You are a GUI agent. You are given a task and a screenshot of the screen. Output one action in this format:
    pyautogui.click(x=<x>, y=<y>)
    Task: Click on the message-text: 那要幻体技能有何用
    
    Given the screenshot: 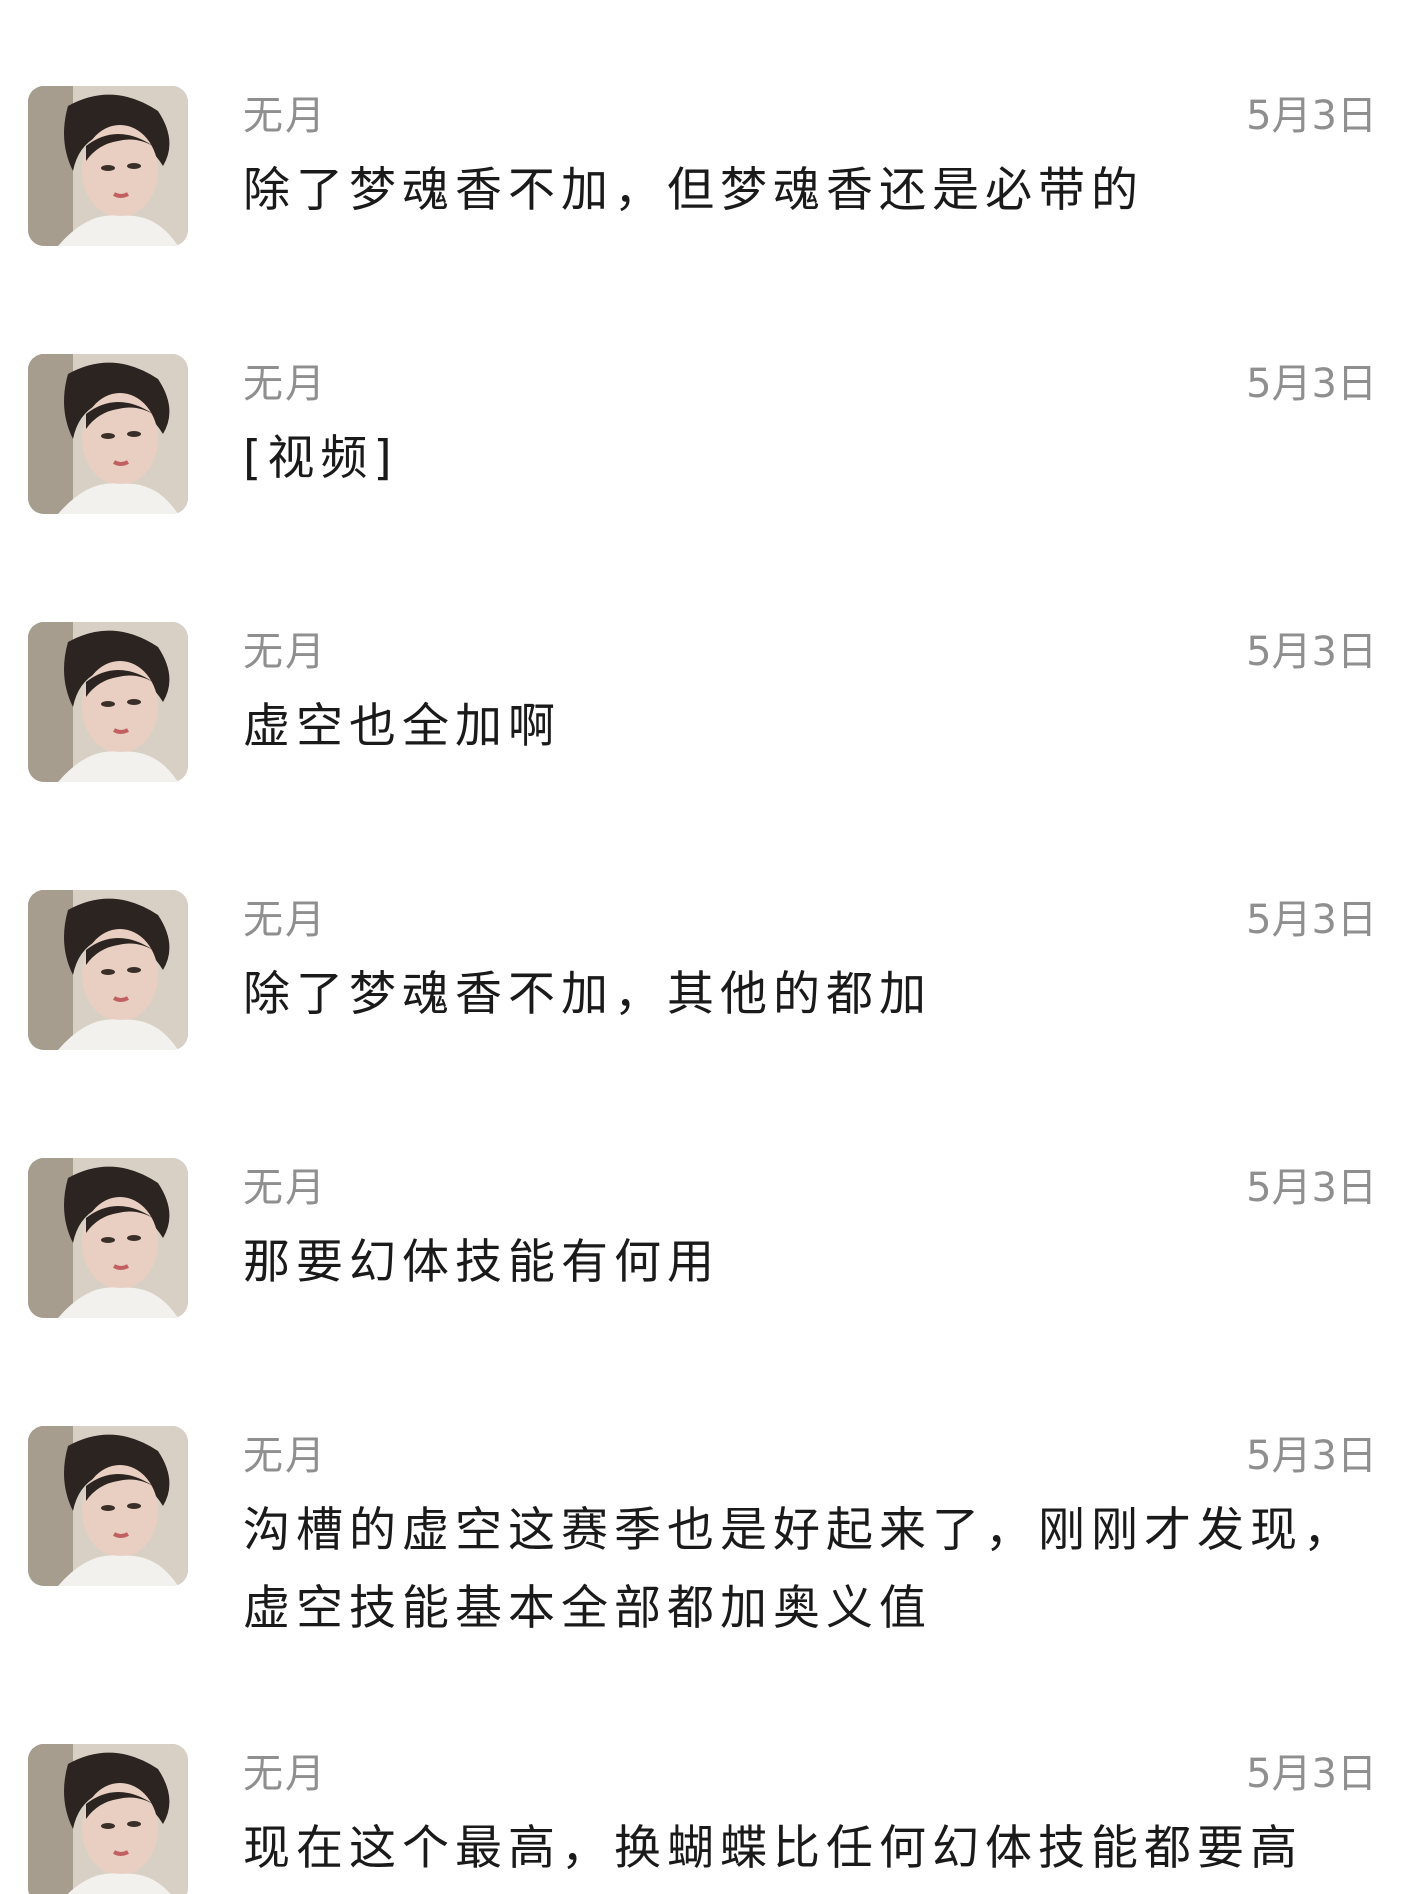 What is the action you would take?
    pyautogui.click(x=481, y=1262)
    